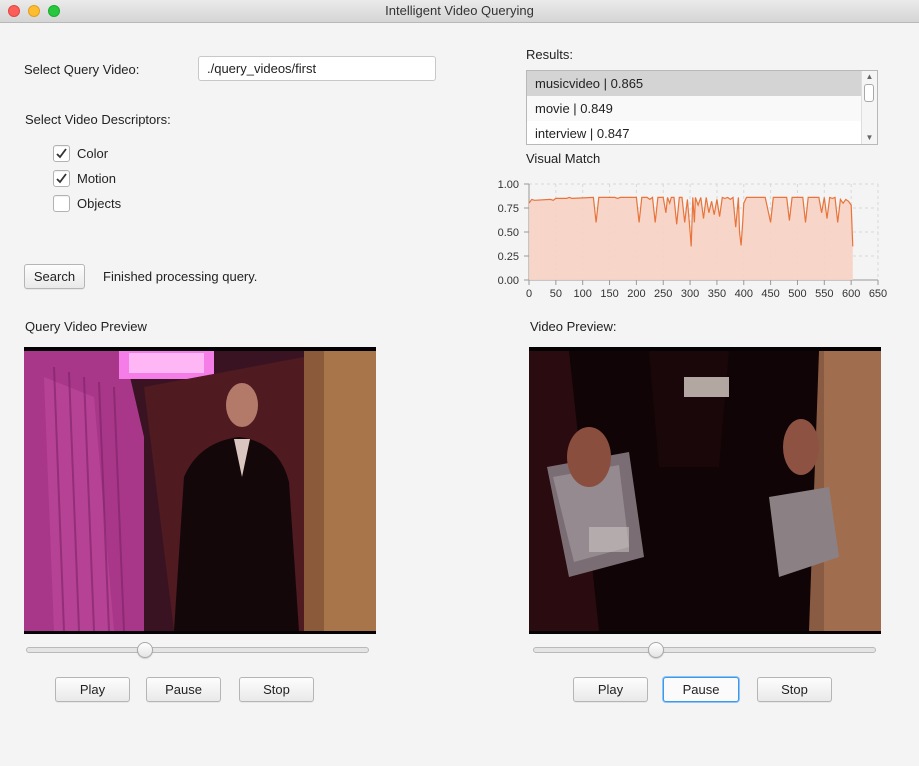  What do you see at coordinates (797, 294) in the screenshot?
I see `x-tick-label: 500` at bounding box center [797, 294].